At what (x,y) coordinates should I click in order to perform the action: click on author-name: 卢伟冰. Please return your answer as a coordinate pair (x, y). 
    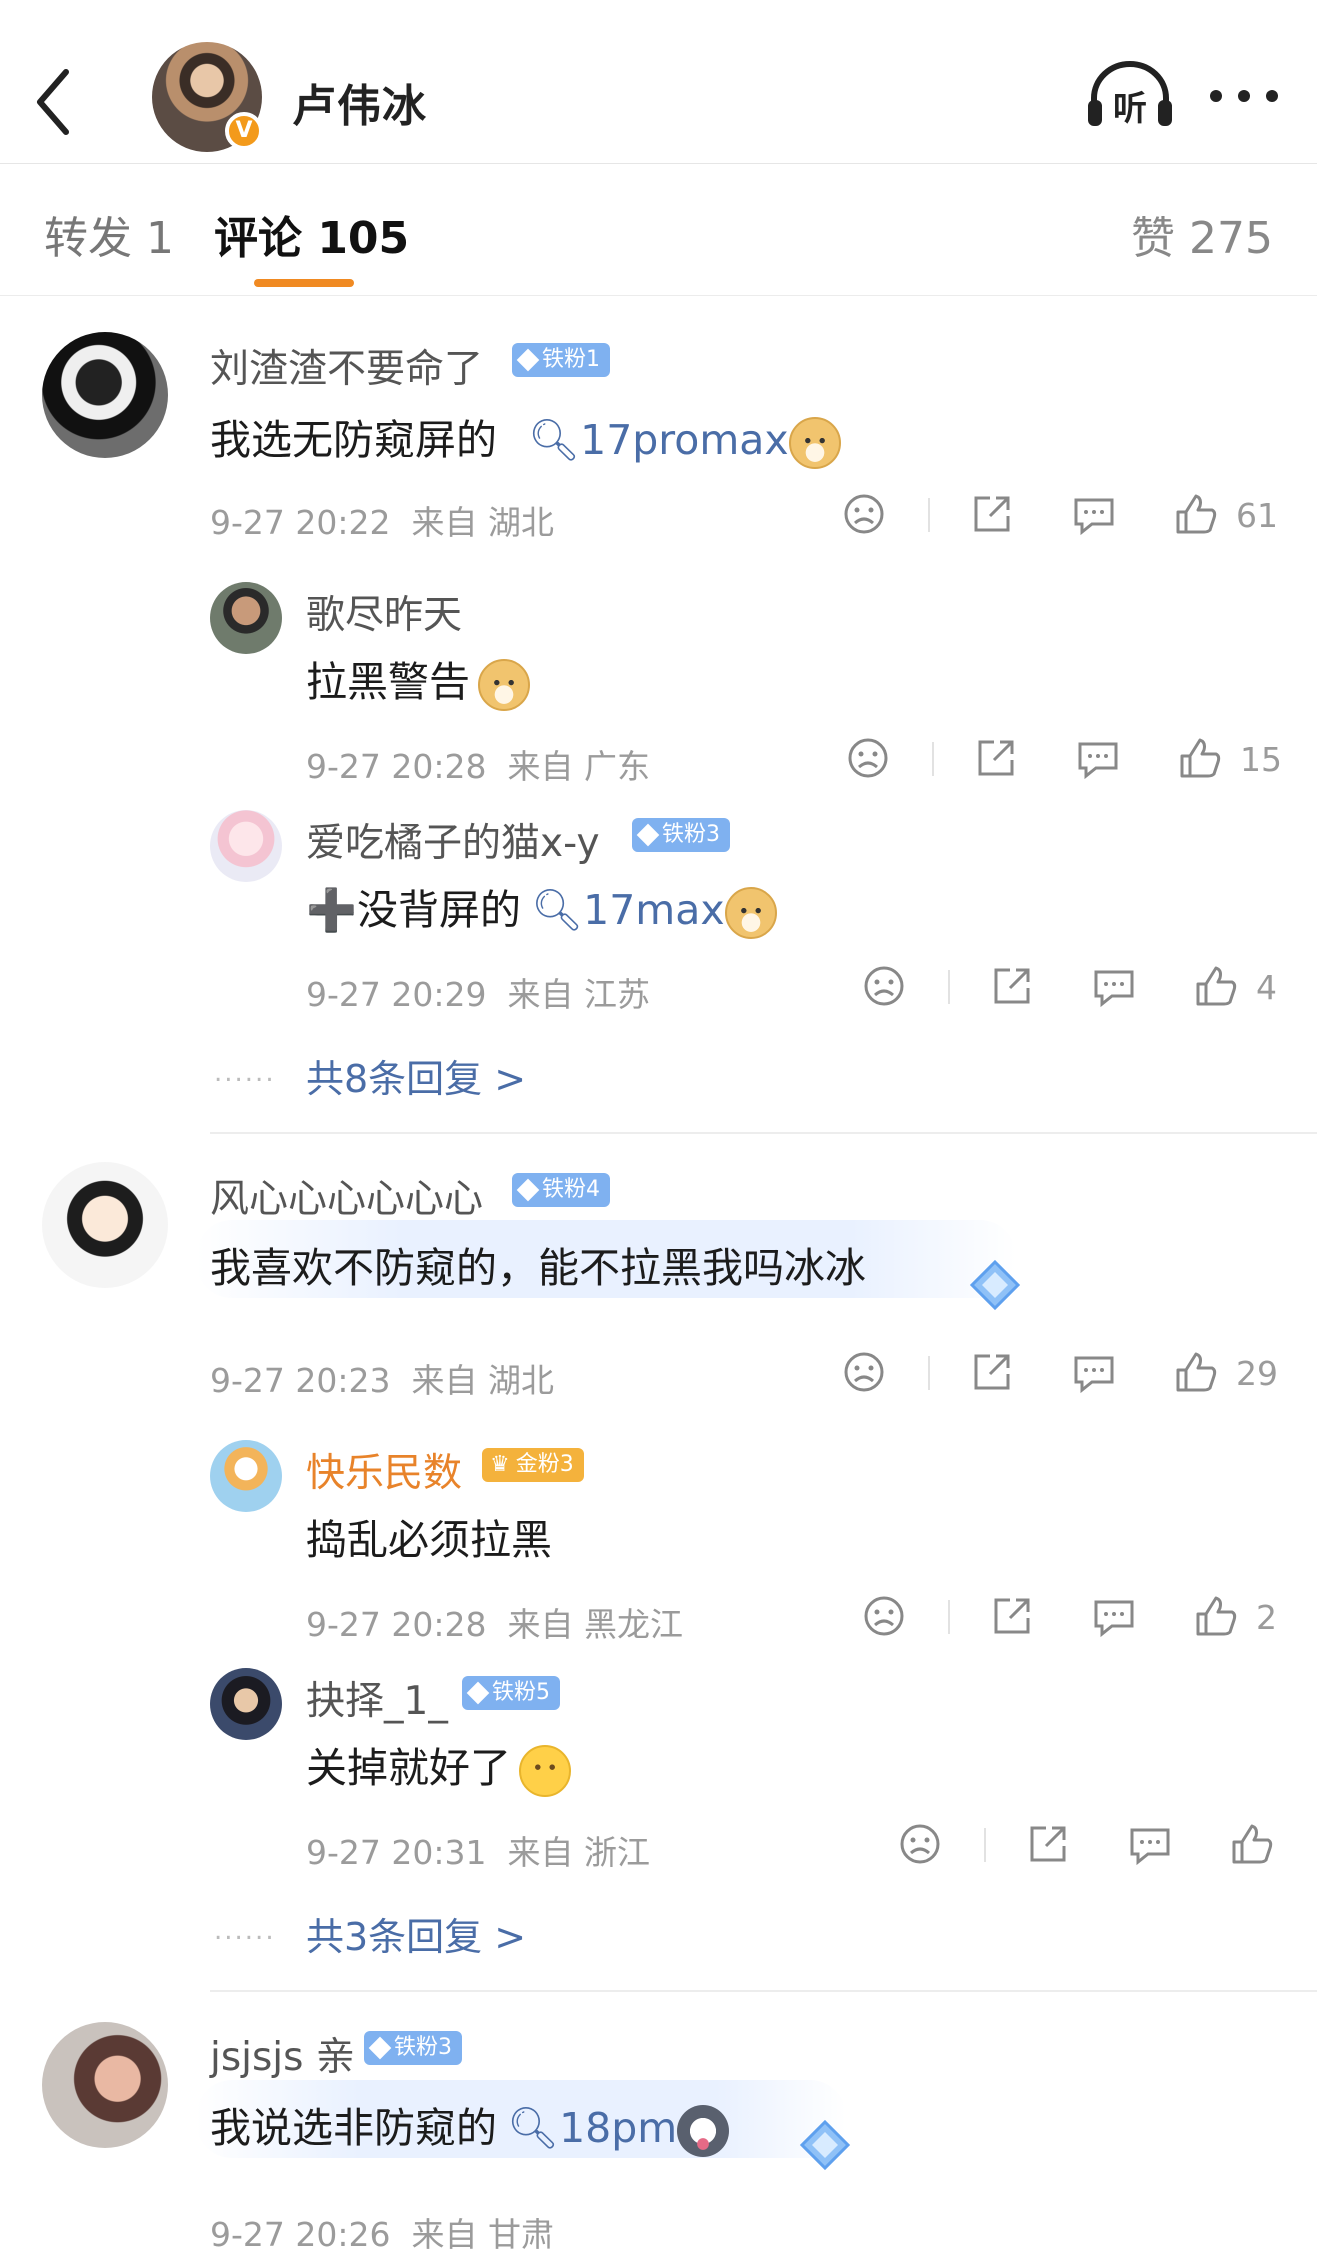
    Looking at the image, I should click on (359, 102).